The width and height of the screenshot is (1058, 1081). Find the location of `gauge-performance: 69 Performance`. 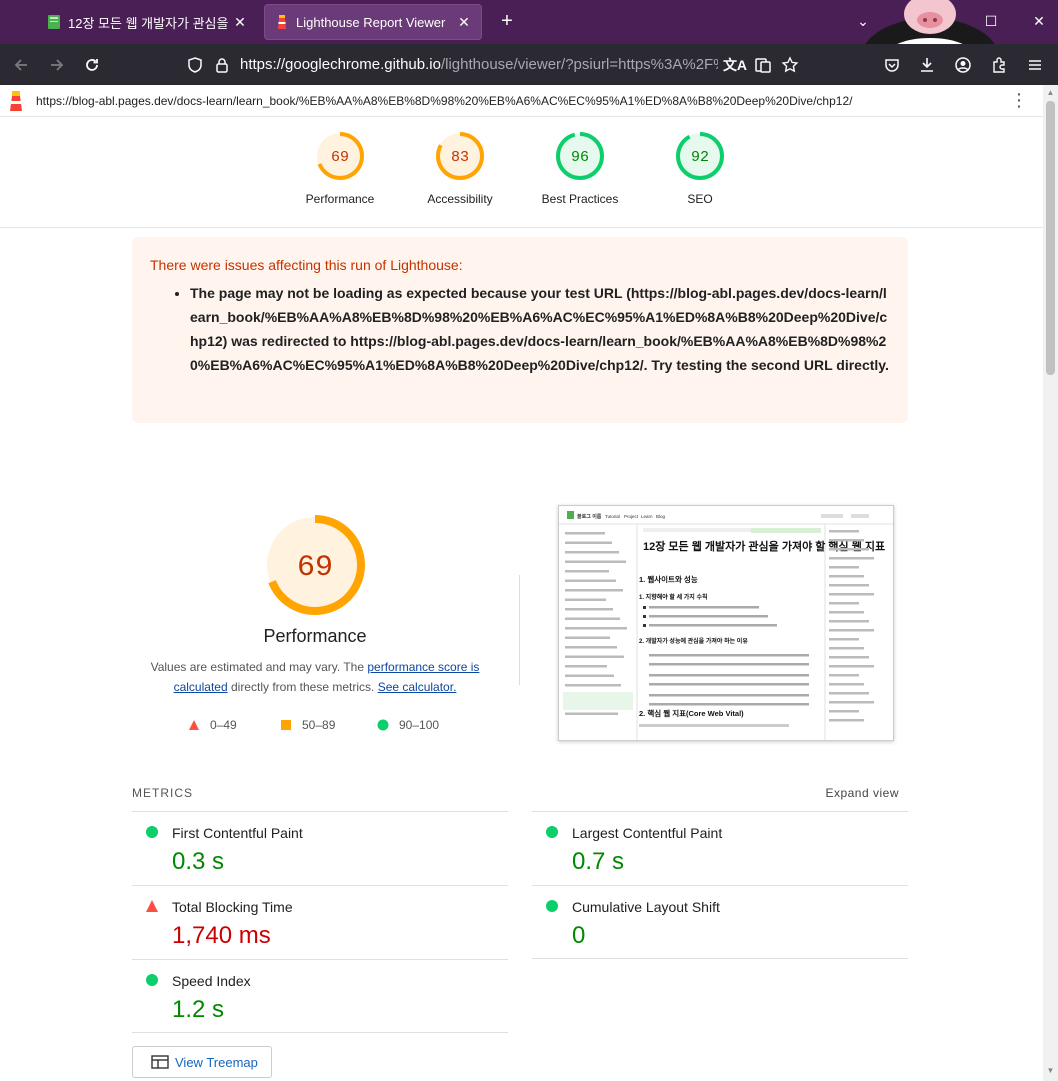

gauge-performance: 69 Performance is located at coordinates (340, 168).